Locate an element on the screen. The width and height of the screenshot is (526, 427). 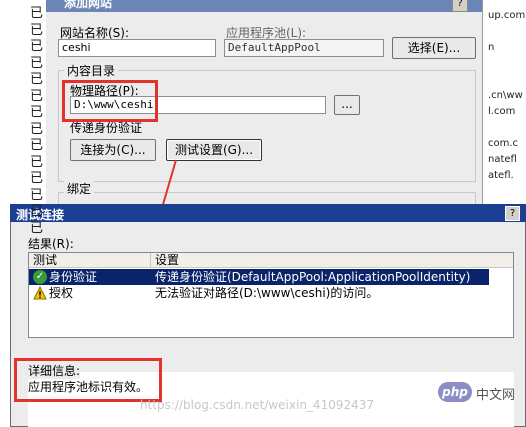
row-test-name: 身份验证 is located at coordinates (73, 277).